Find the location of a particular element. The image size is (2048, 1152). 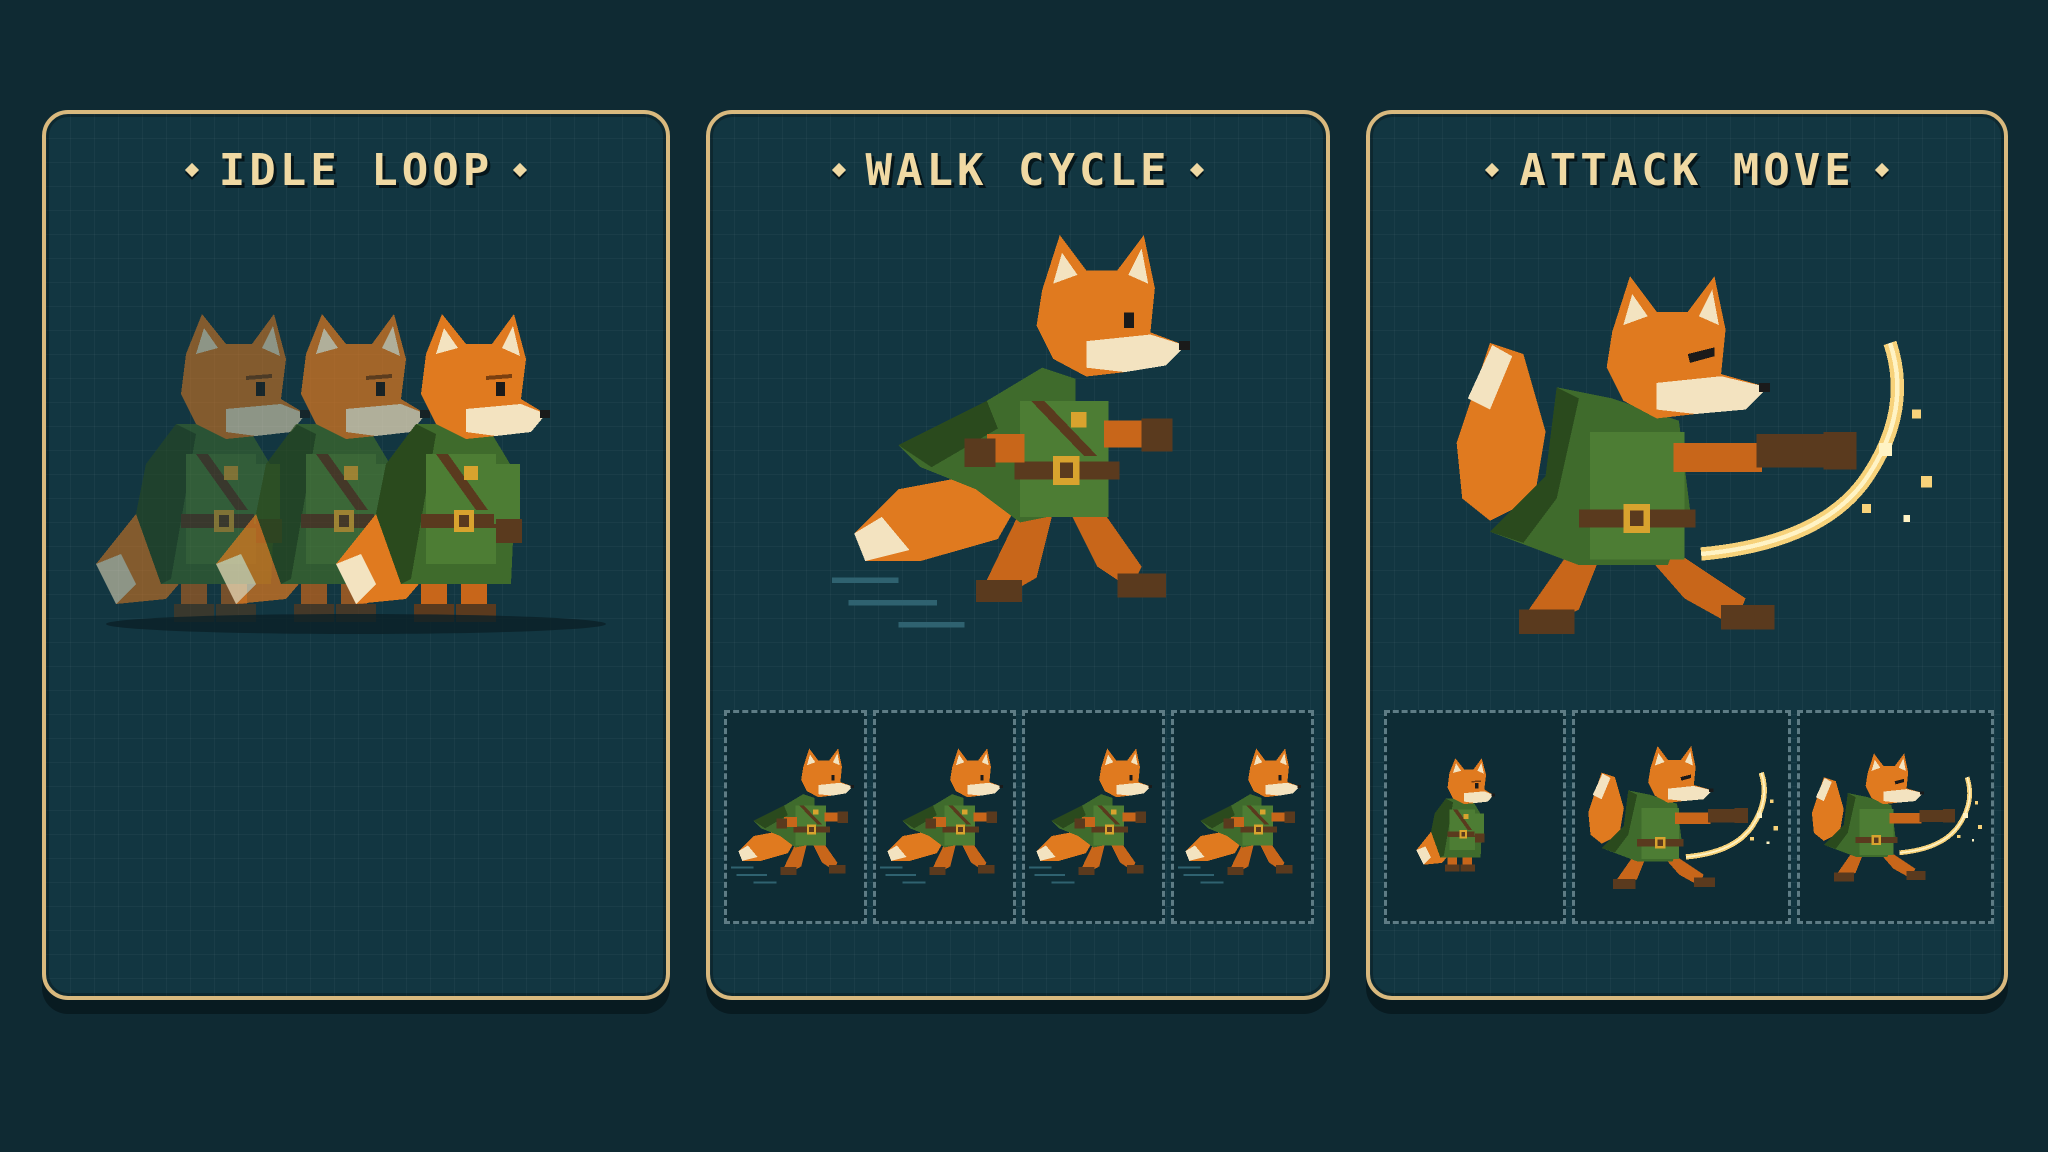

idle-loop-sprite is located at coordinates (351, 474).